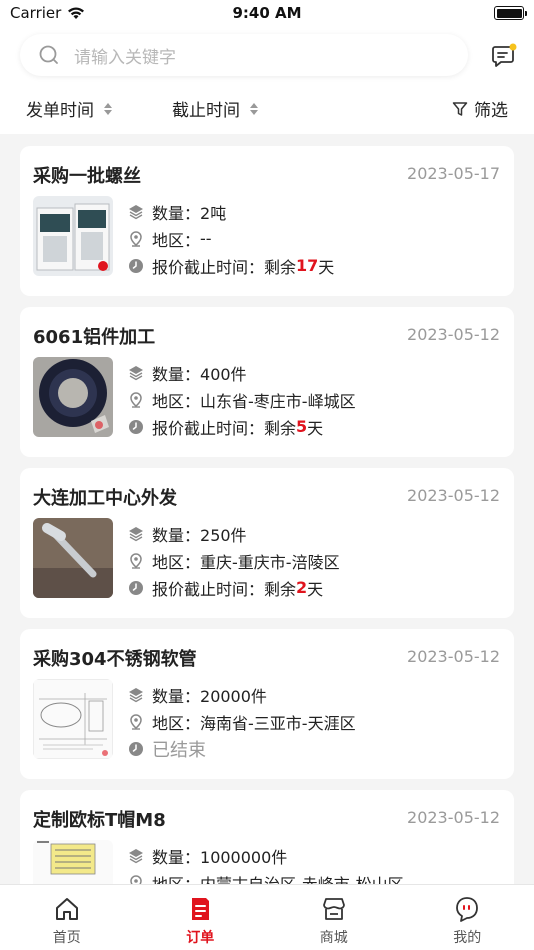 This screenshot has width=534, height=950. I want to click on sort-deadline: 截止时间, so click(215, 108).